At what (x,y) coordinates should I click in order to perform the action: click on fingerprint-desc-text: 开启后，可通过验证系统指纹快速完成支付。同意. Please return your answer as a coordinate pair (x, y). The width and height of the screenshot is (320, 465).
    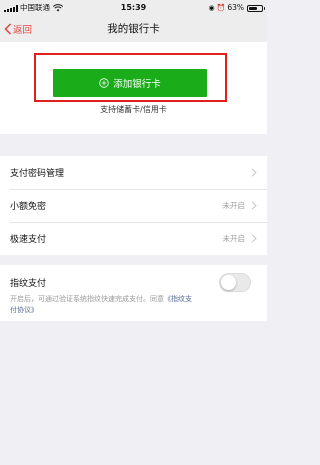
    Looking at the image, I should click on (87, 299).